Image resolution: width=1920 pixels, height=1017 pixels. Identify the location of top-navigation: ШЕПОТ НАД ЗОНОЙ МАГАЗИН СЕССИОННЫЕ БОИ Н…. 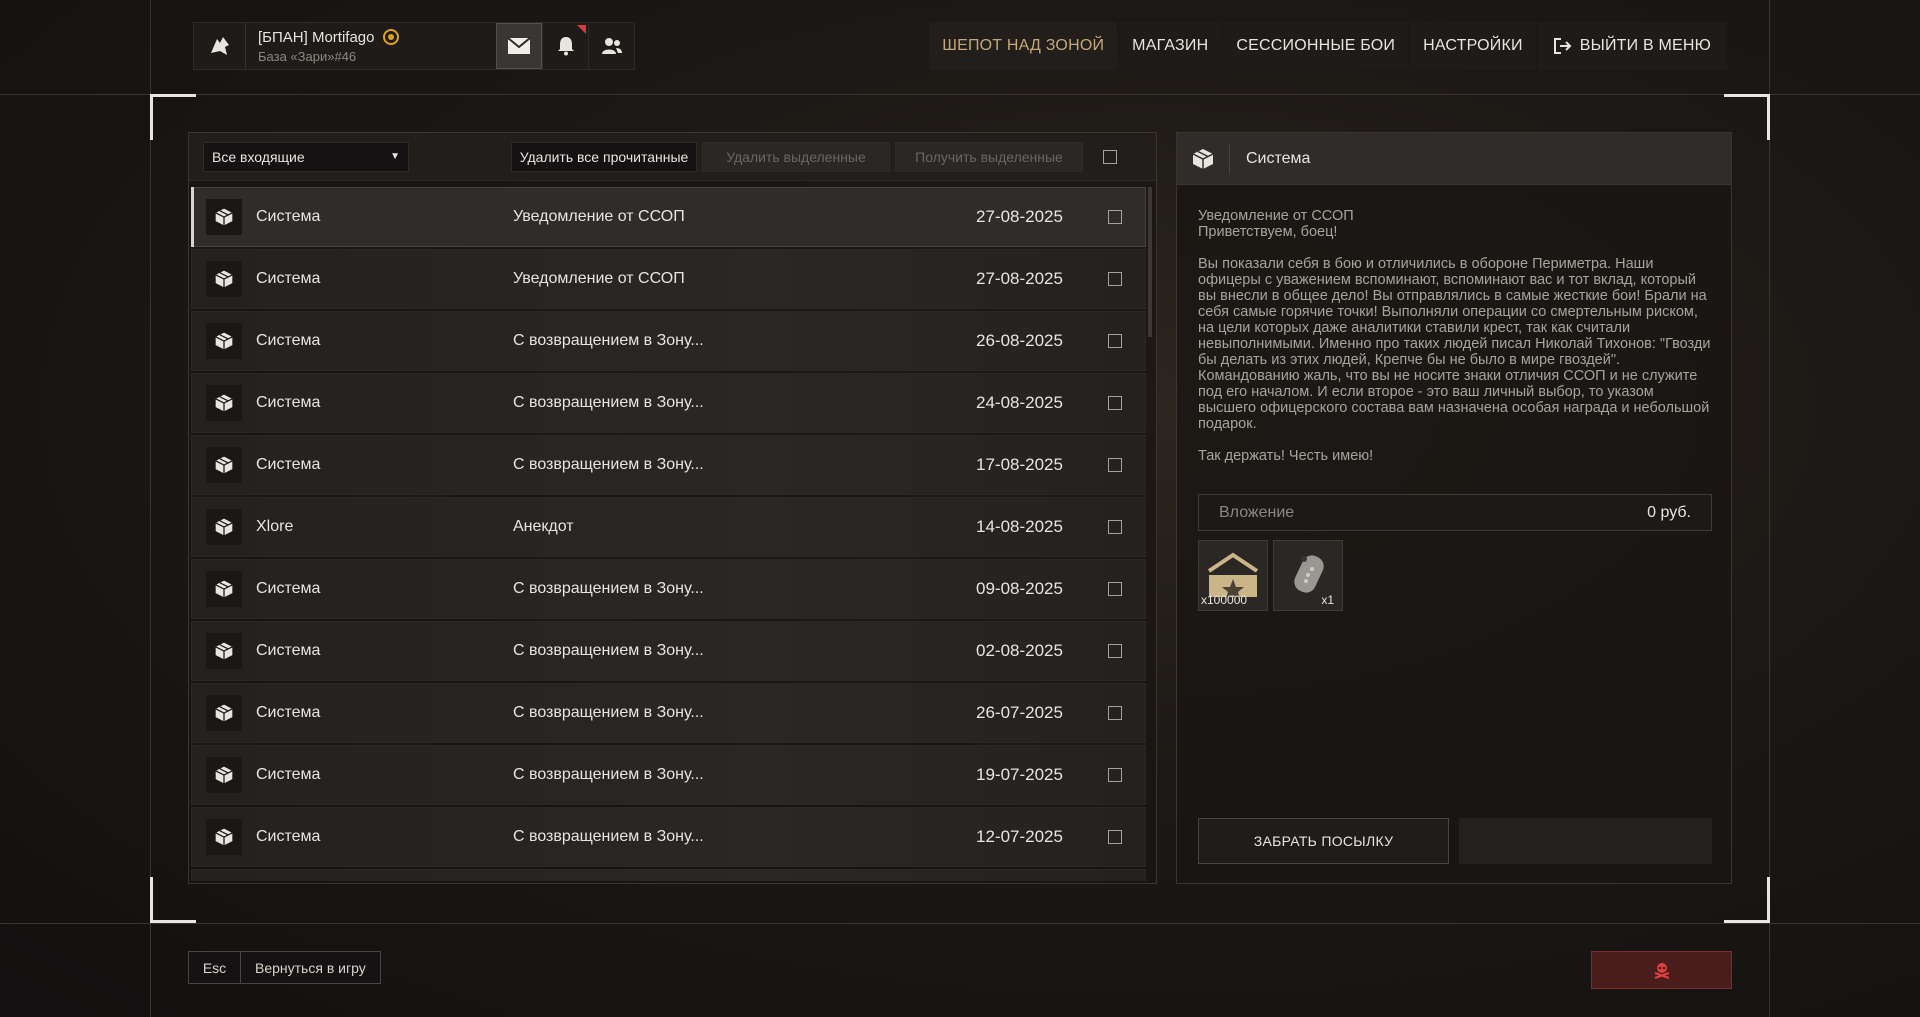
(1328, 46).